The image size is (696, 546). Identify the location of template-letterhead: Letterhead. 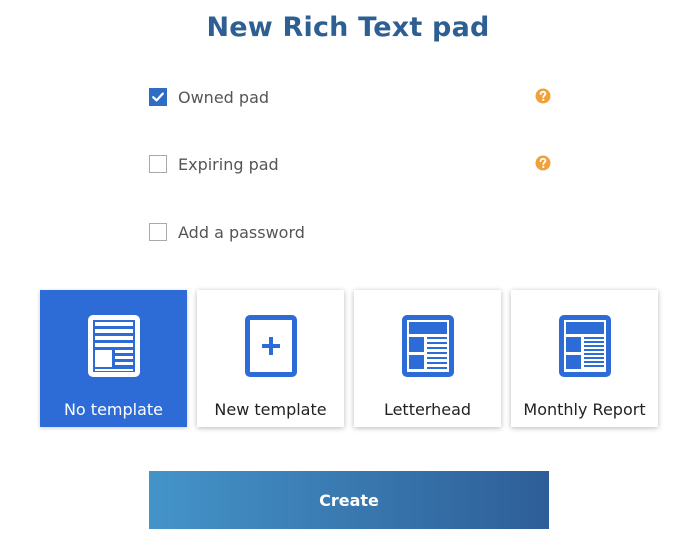
(427, 358).